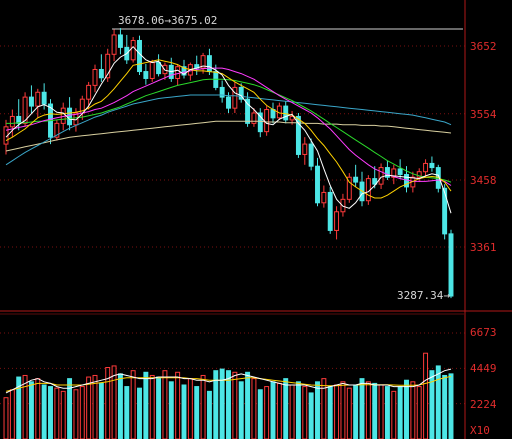  Describe the element at coordinates (483, 404) in the screenshot. I see `volume-tick-2224: 2224` at that location.